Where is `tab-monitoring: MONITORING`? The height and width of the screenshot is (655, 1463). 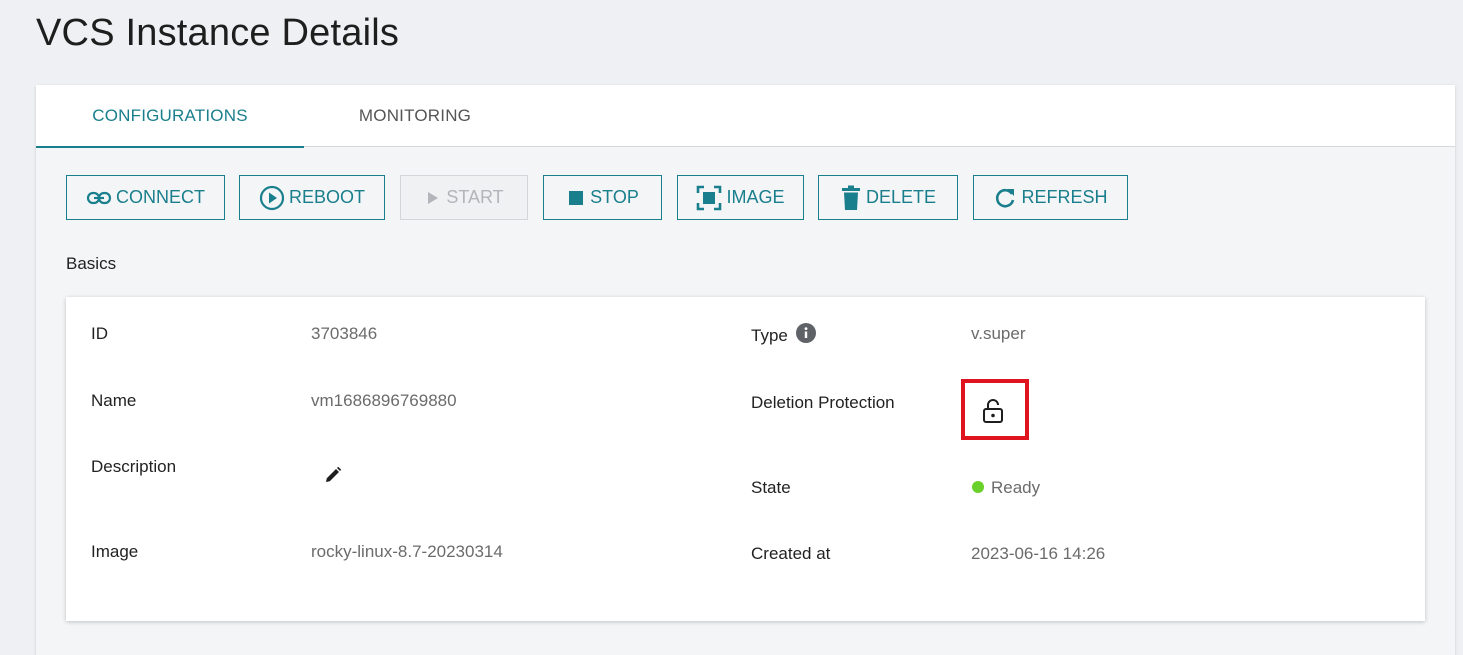
tab-monitoring: MONITORING is located at coordinates (415, 116).